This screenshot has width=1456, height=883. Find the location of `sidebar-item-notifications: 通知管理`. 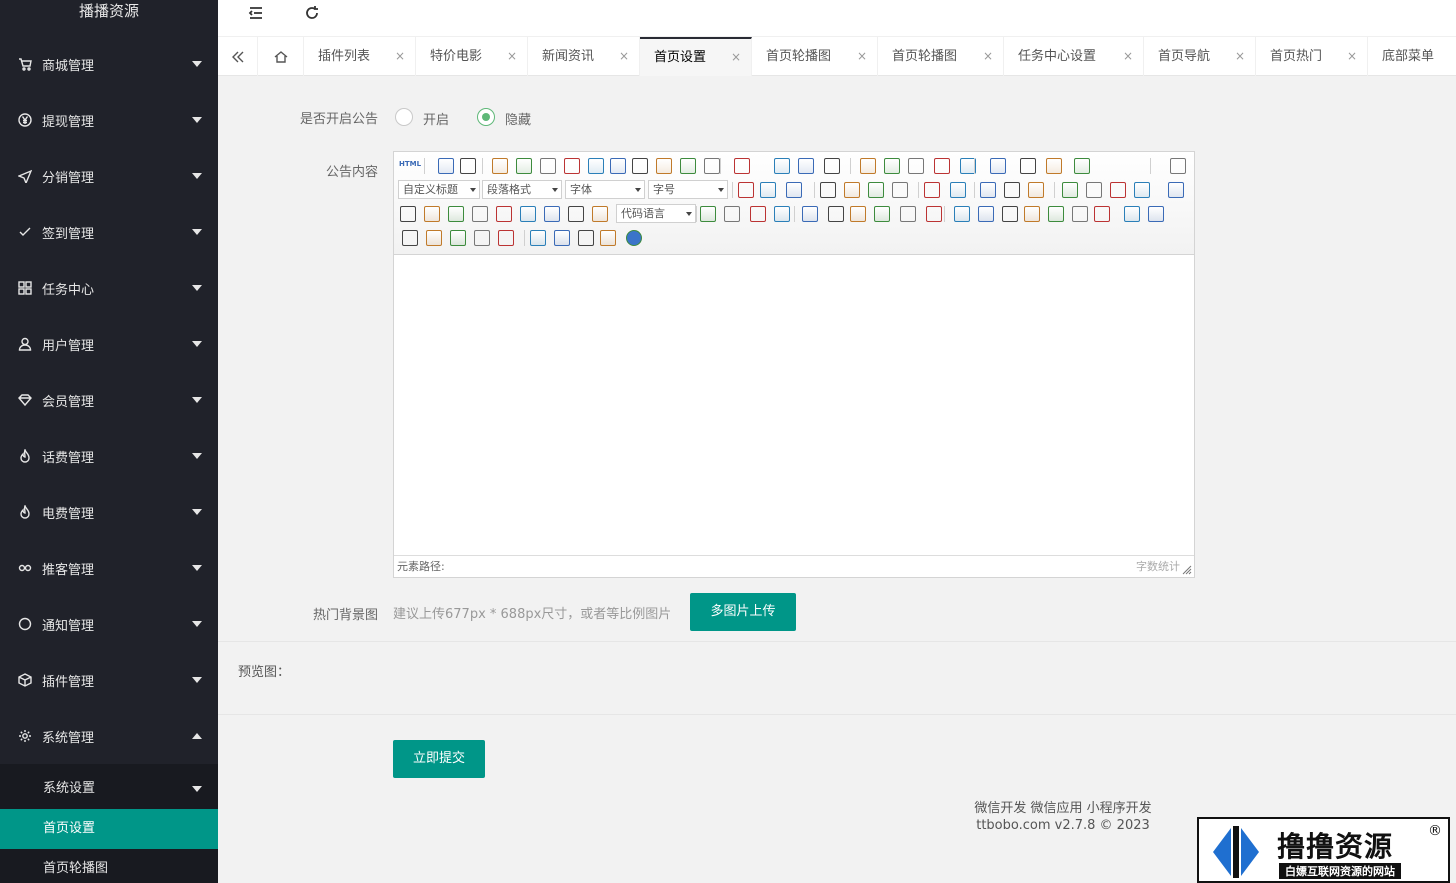

sidebar-item-notifications: 通知管理 is located at coordinates (109, 624).